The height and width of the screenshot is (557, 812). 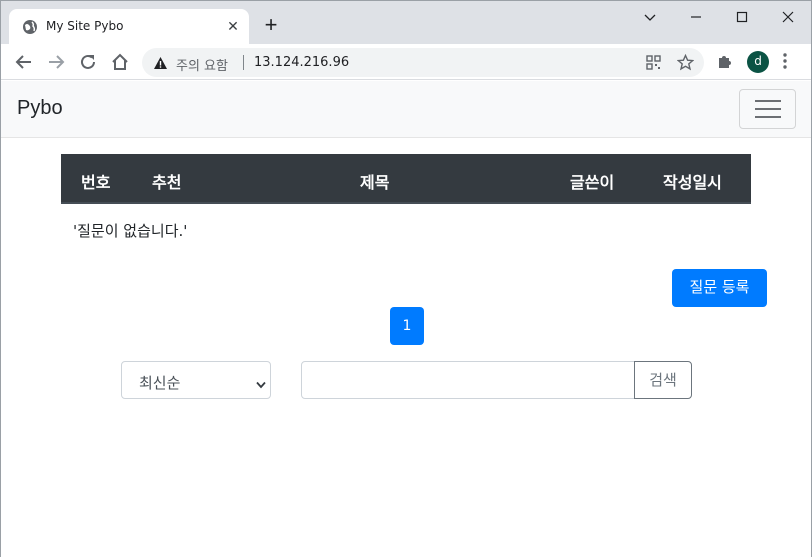 I want to click on sort-selected-value: 최신순, so click(x=160, y=383).